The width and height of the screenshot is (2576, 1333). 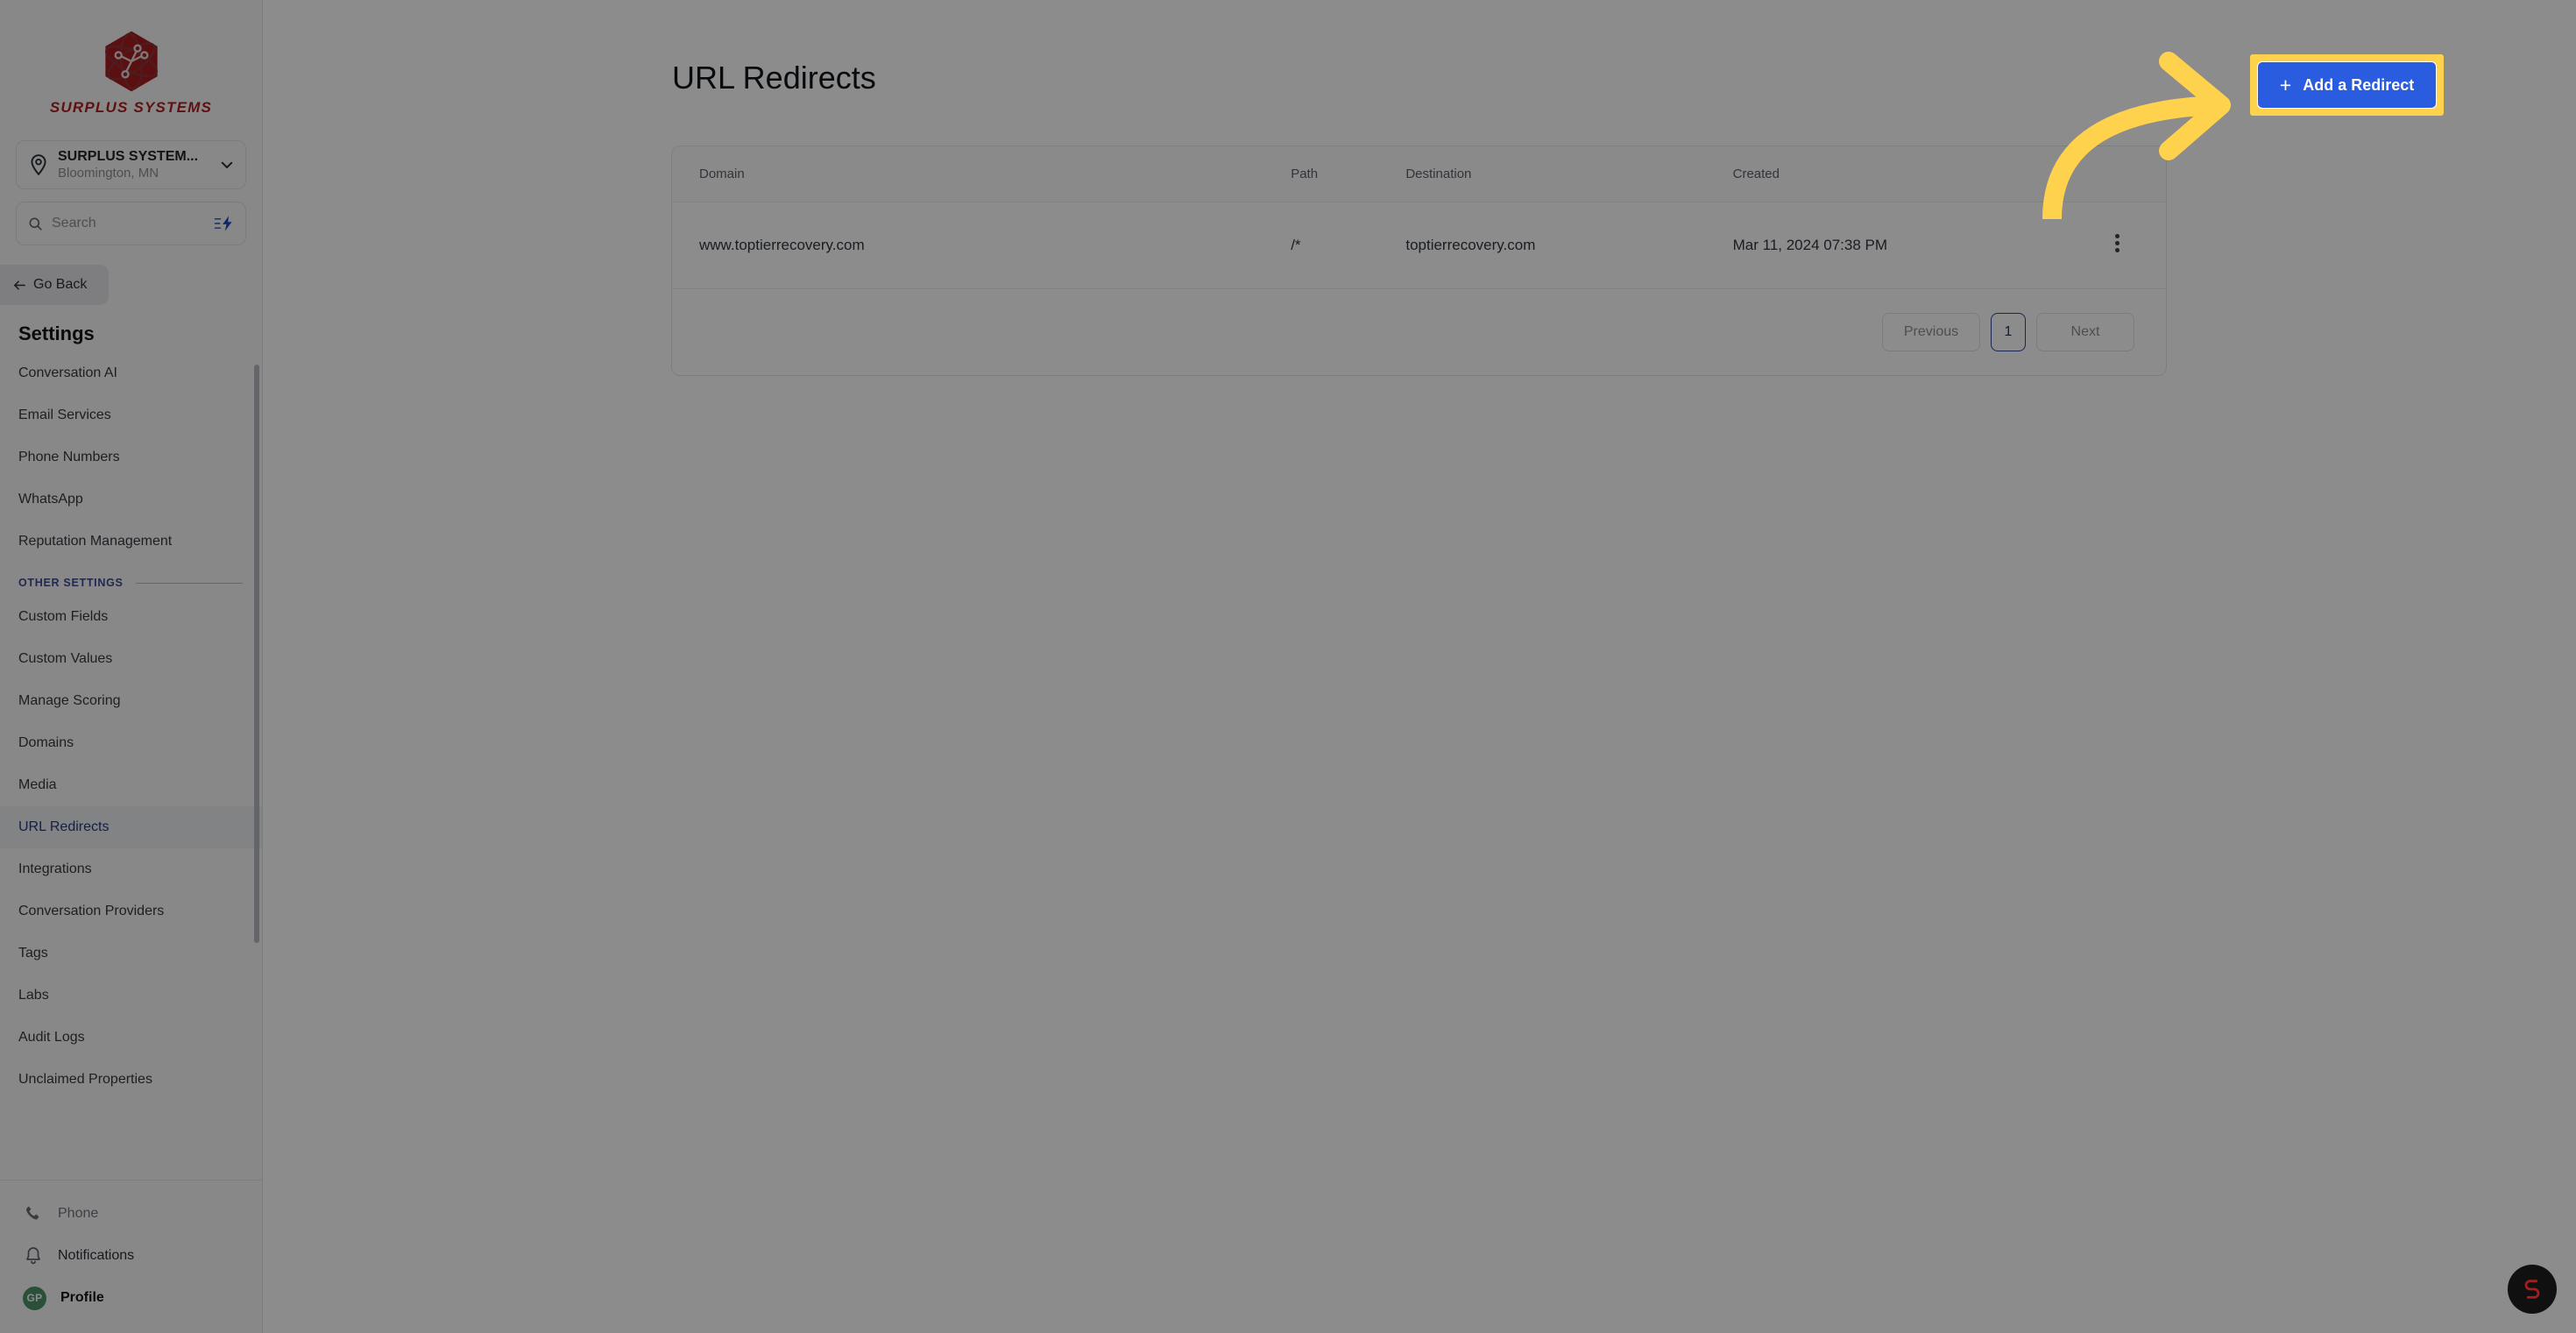 I want to click on sidebar-item-custom-values: Custom Values, so click(x=131, y=659).